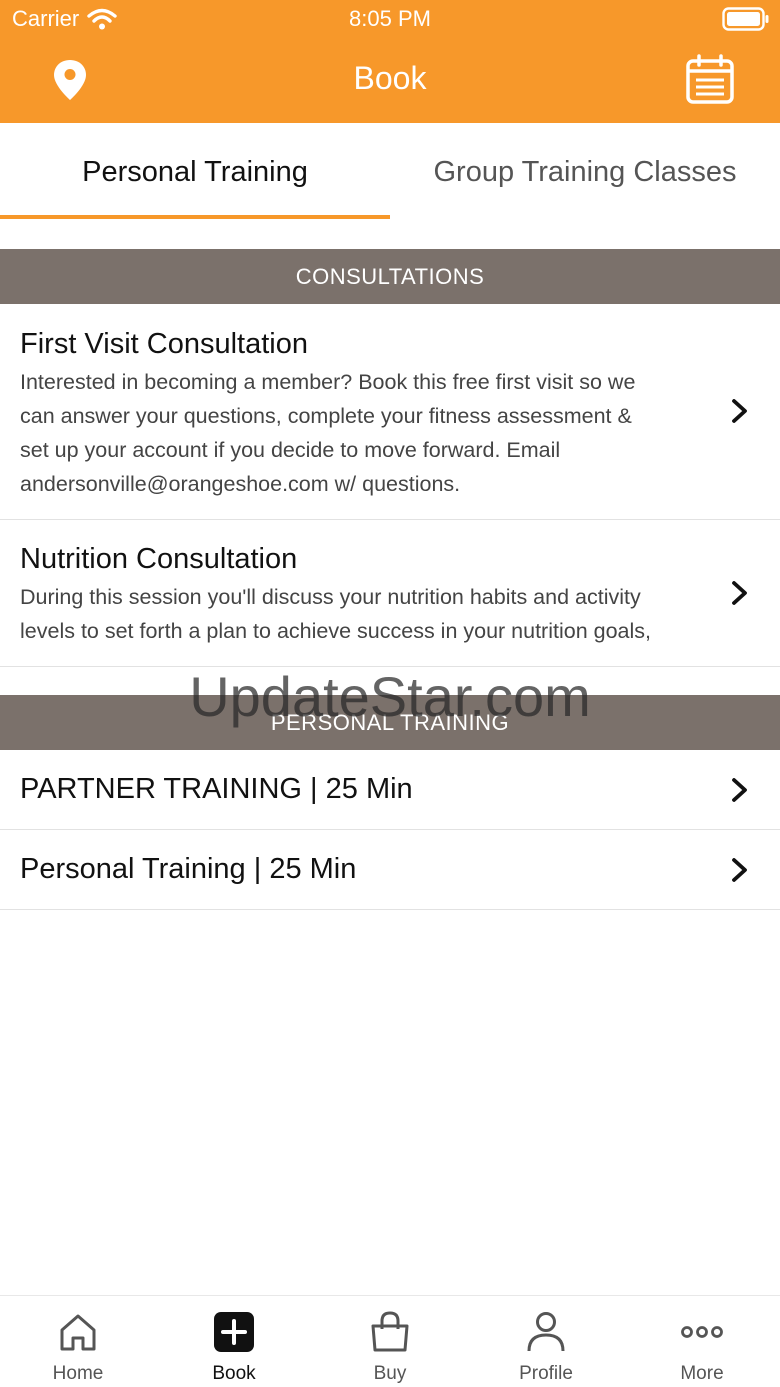 The image size is (780, 1387). Describe the element at coordinates (195, 172) in the screenshot. I see `tab-personal-training: Personal Training` at that location.